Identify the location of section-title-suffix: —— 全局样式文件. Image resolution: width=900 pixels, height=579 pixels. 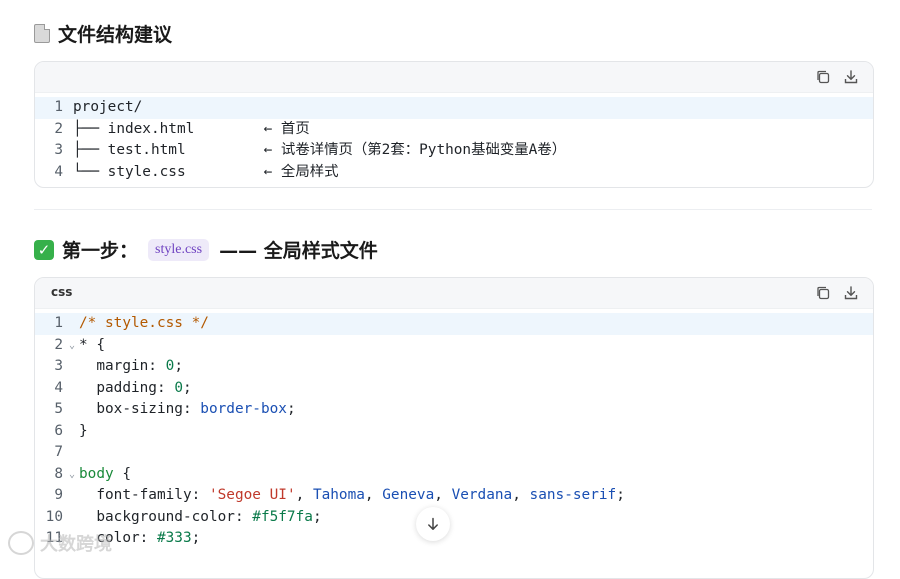
(298, 251).